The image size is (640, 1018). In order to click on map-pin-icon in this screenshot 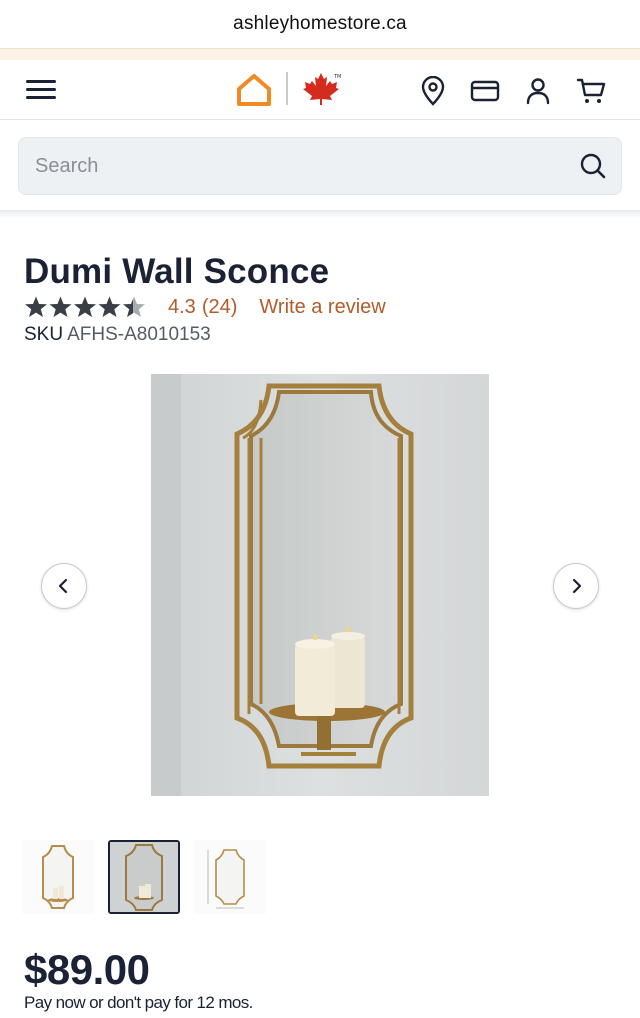, I will do `click(433, 90)`.